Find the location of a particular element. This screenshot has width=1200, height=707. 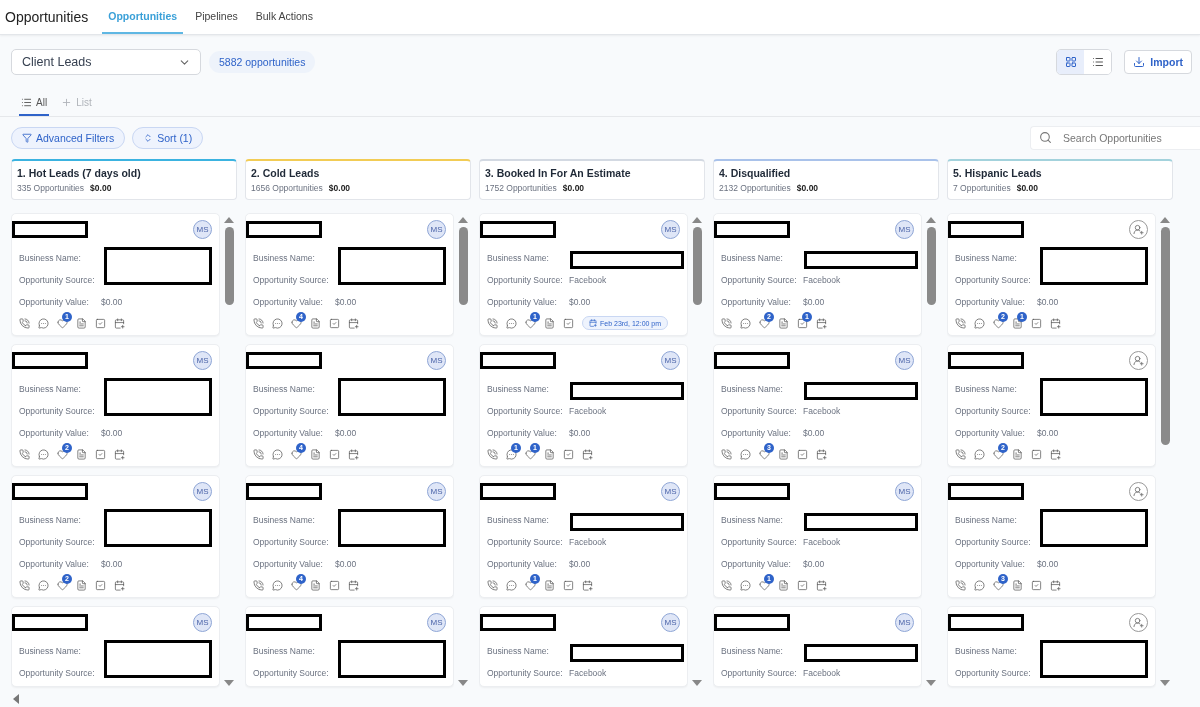

search-field: Search Opportunities is located at coordinates (1115, 138).